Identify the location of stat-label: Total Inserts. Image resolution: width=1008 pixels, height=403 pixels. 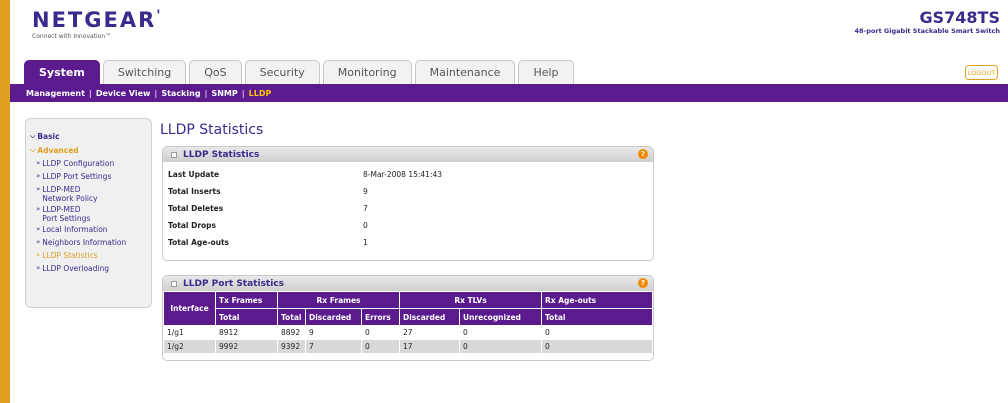
(194, 191).